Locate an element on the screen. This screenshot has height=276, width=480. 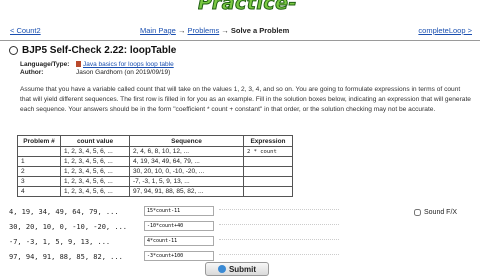
sound-fx-toggle: Sound F/X is located at coordinates (435, 212).